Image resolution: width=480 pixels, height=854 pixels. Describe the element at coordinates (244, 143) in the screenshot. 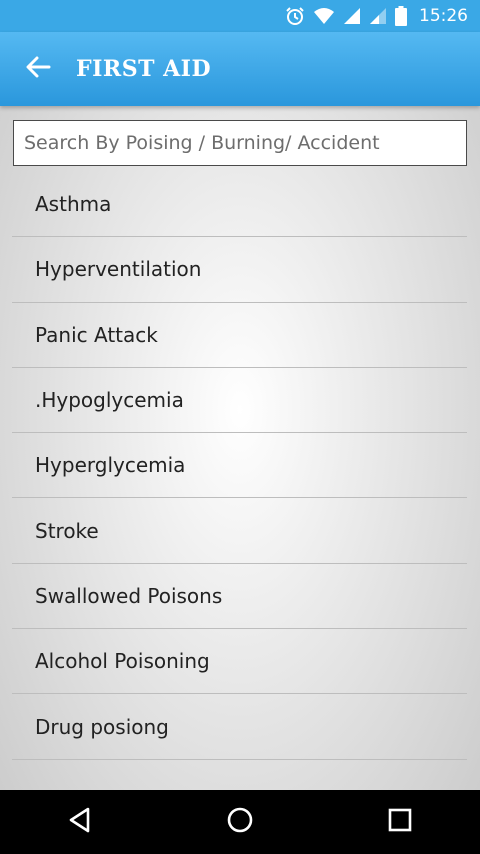

I see `search-input` at that location.